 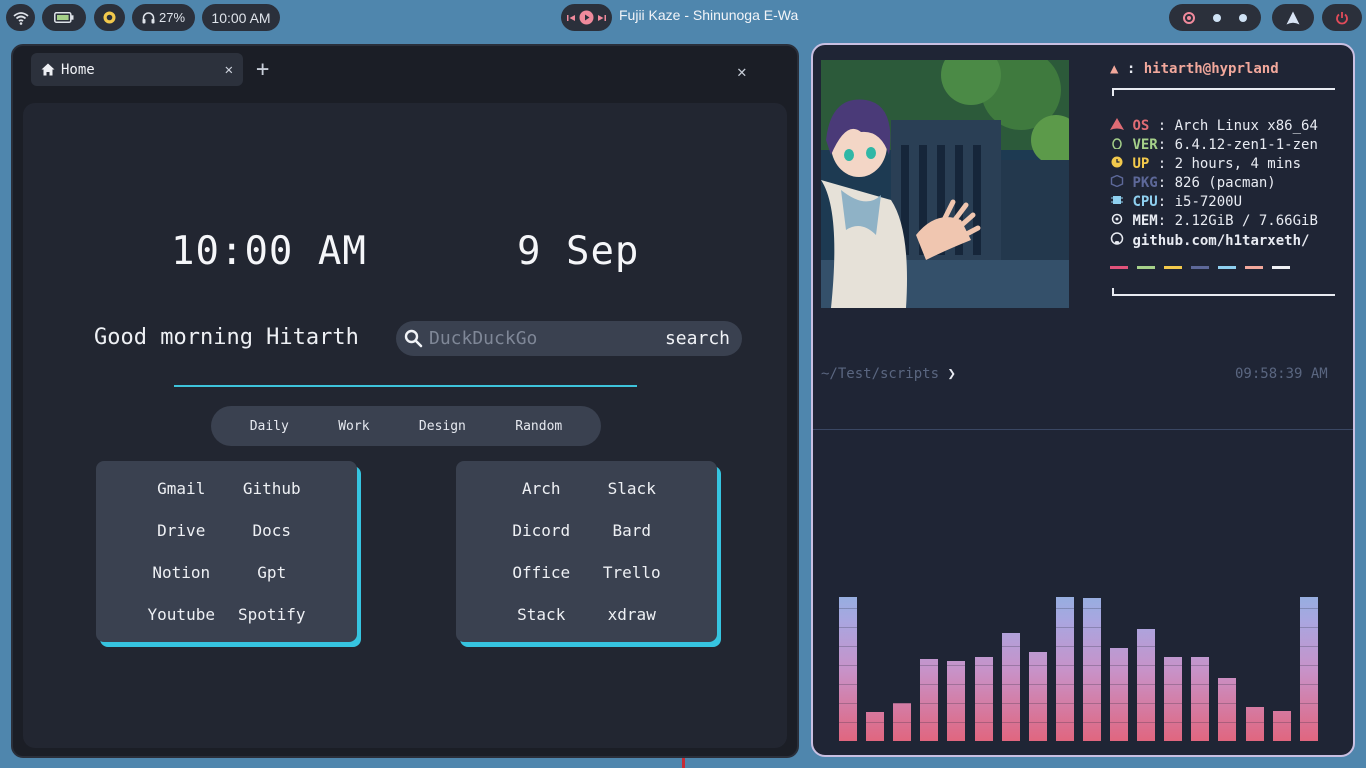 I want to click on arch-icon, so click(x=1293, y=17).